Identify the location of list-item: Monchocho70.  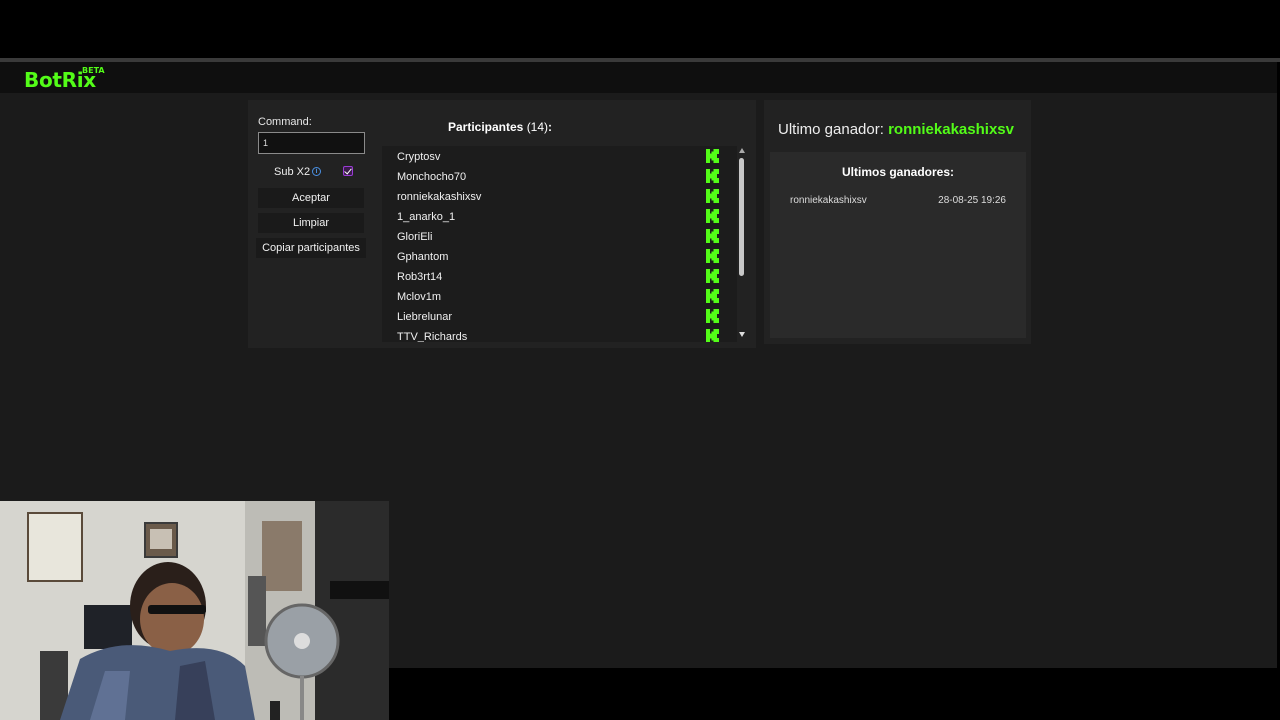
(559, 176).